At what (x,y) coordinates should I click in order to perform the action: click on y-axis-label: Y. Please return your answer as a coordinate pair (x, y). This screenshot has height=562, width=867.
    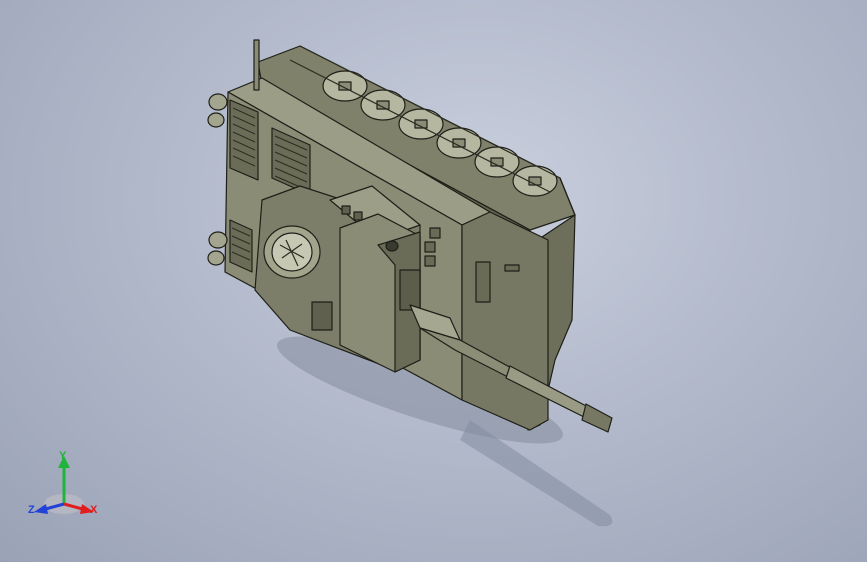
    Looking at the image, I should click on (63, 456).